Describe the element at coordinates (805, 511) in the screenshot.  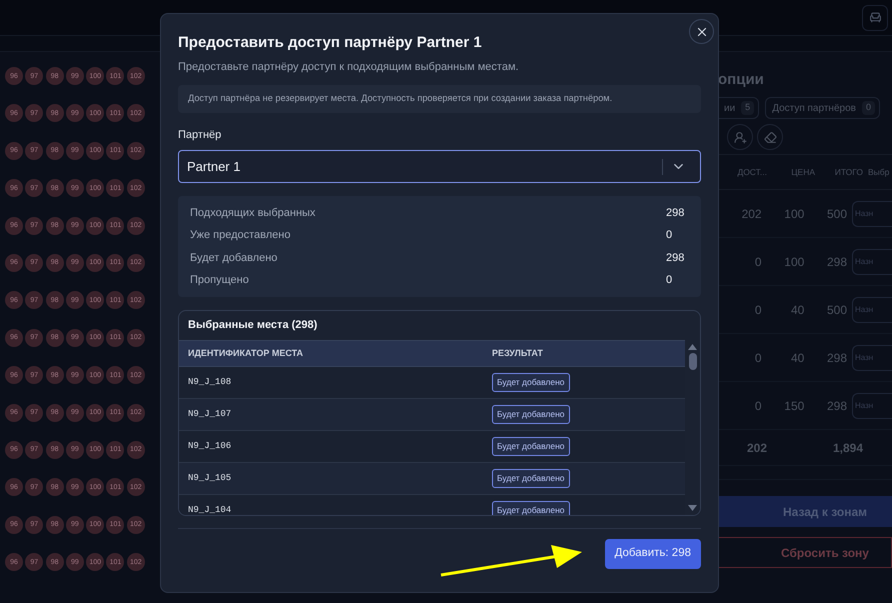
I see `back-button: Назад к зонам` at that location.